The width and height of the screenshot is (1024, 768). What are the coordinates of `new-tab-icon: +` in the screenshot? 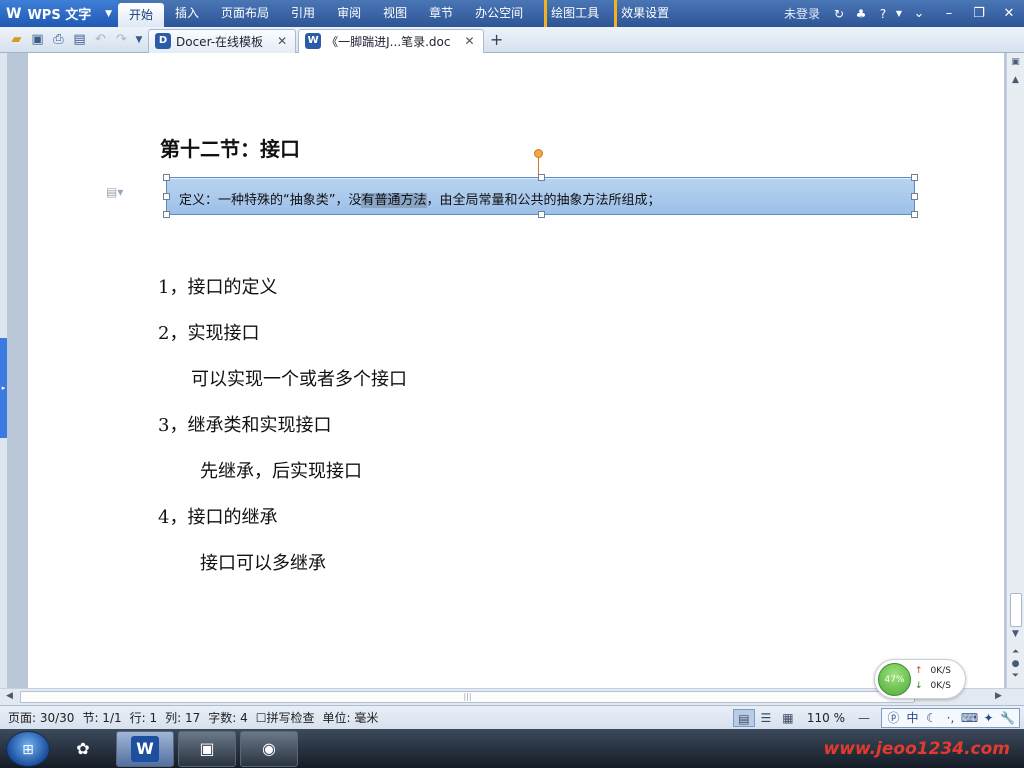 It's located at (497, 39).